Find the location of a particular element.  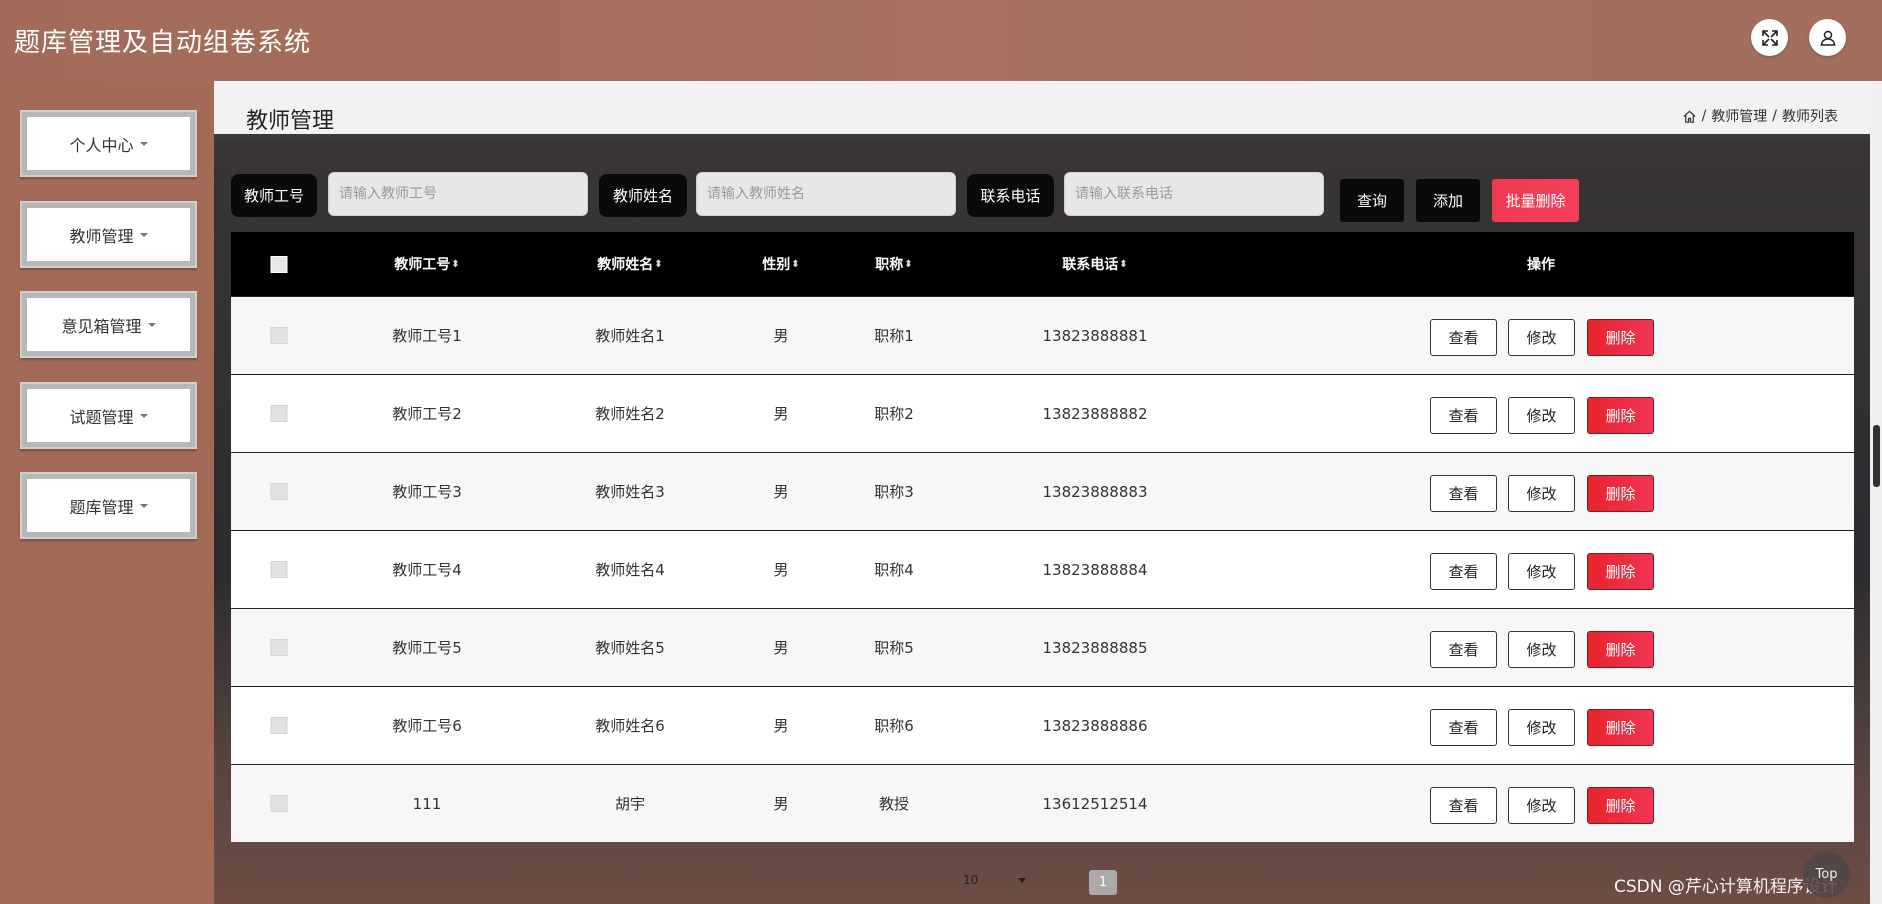

cell-title: 职称2 is located at coordinates (894, 414).